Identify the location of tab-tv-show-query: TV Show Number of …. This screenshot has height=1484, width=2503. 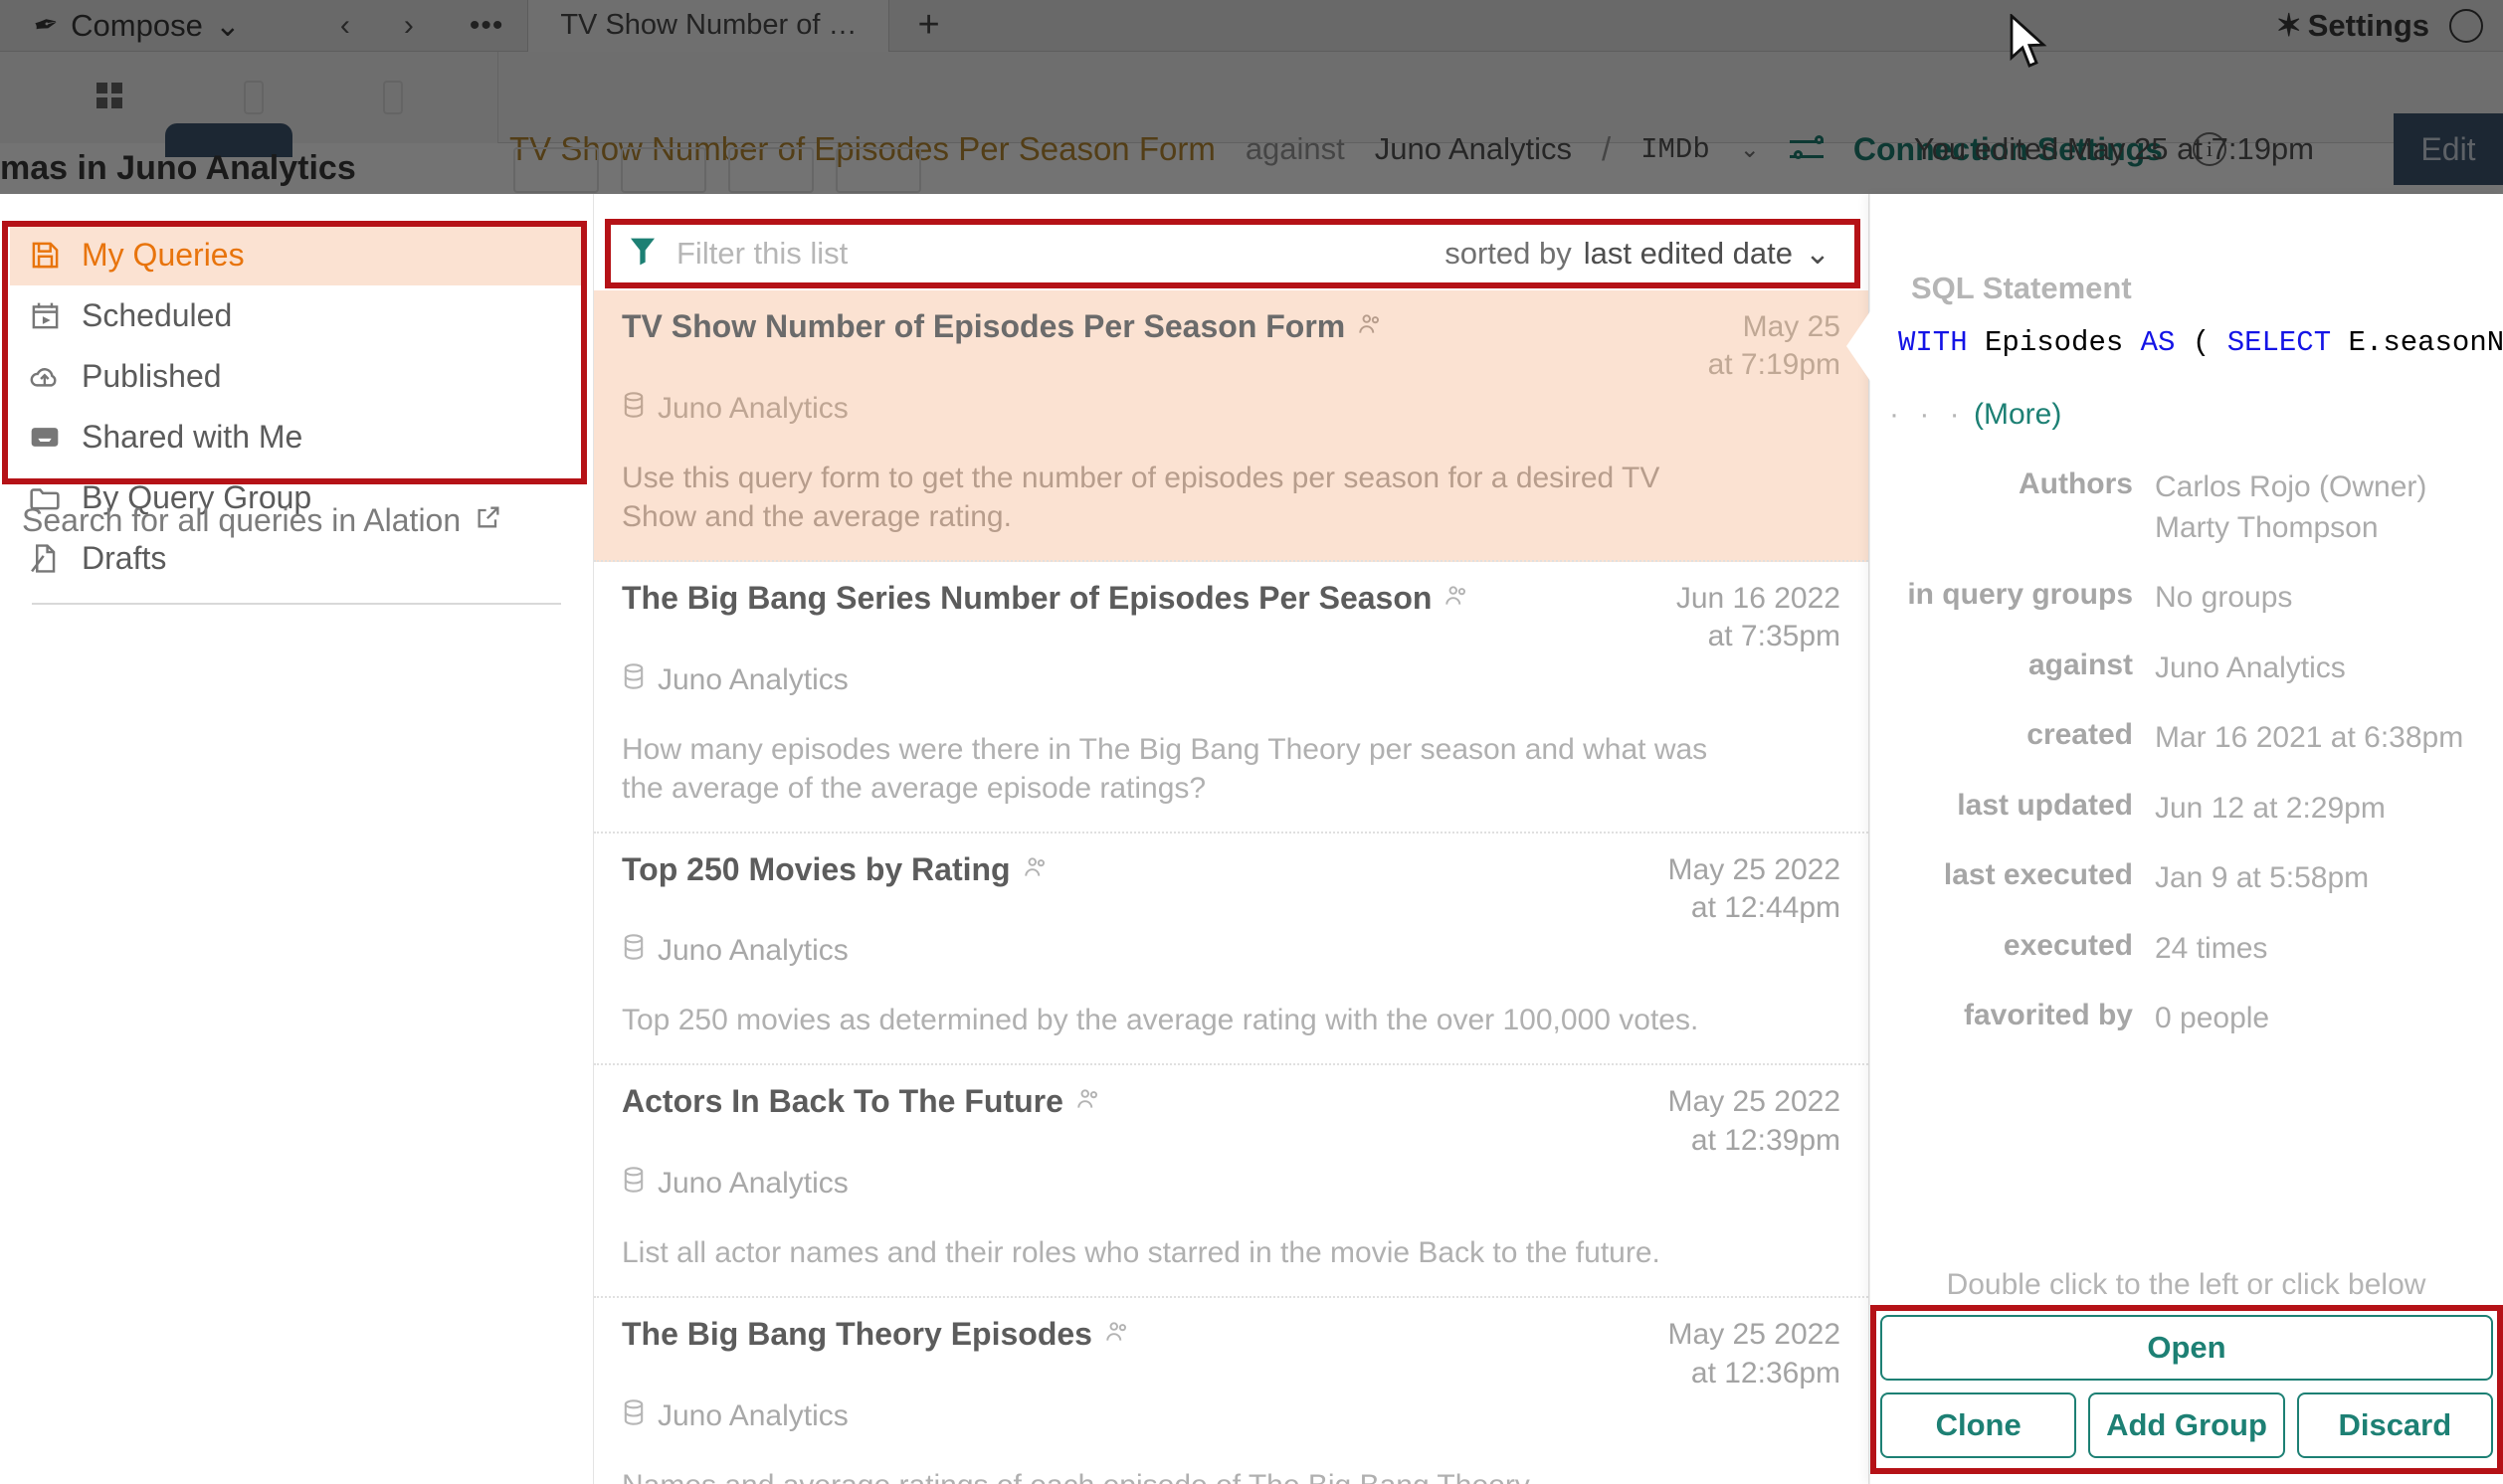
(709, 26).